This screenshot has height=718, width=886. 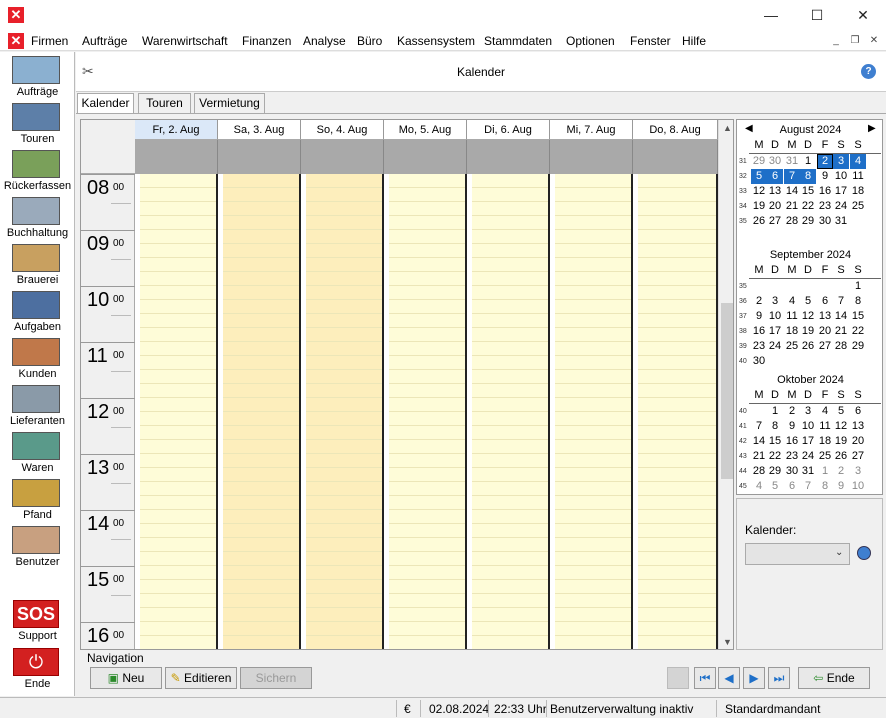 I want to click on sidebar-item-ende: ⏻ Ende, so click(x=37, y=671).